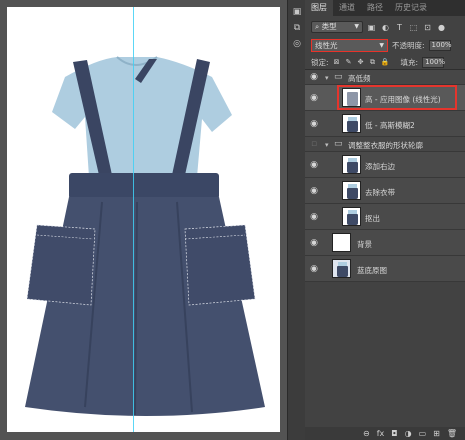 This screenshot has height=440, width=465. I want to click on tab-layers: 图层, so click(319, 8).